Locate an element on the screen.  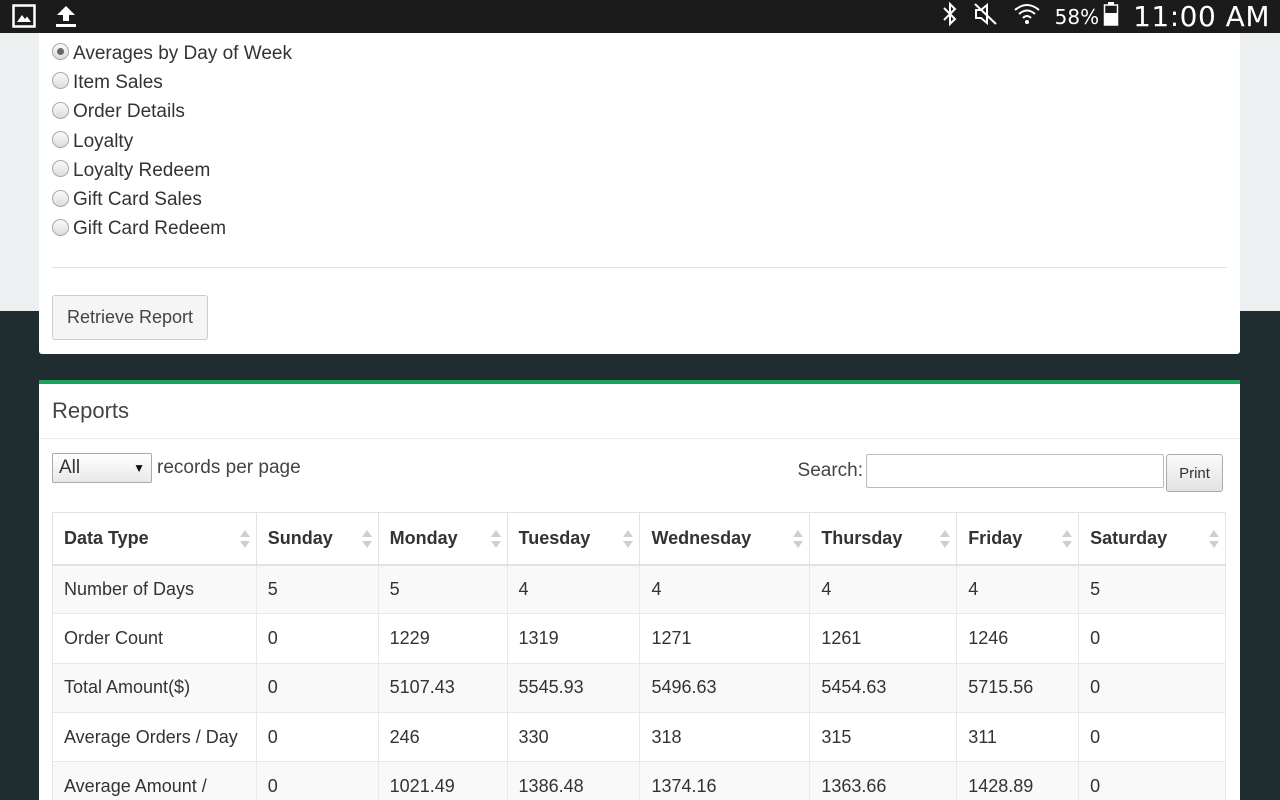
radio-order-details: Order Details is located at coordinates (172, 112).